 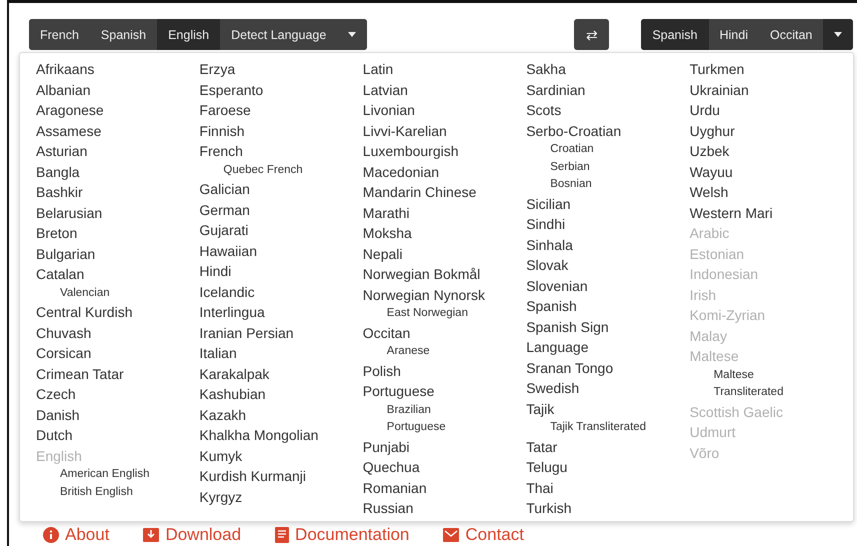 What do you see at coordinates (107, 110) in the screenshot?
I see `language-option: Aragonese` at bounding box center [107, 110].